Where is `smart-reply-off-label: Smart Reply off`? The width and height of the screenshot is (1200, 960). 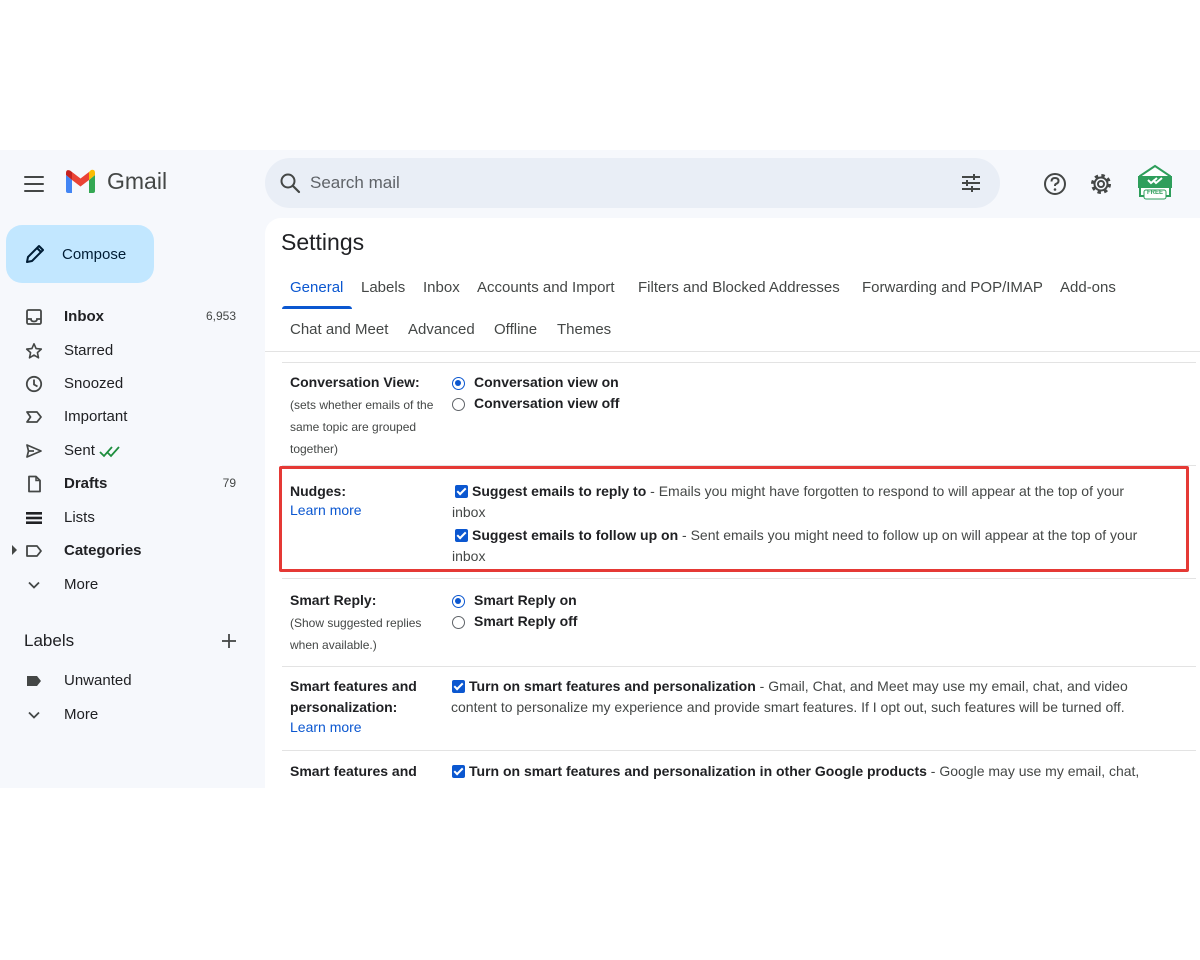
smart-reply-off-label: Smart Reply off is located at coordinates (525, 621).